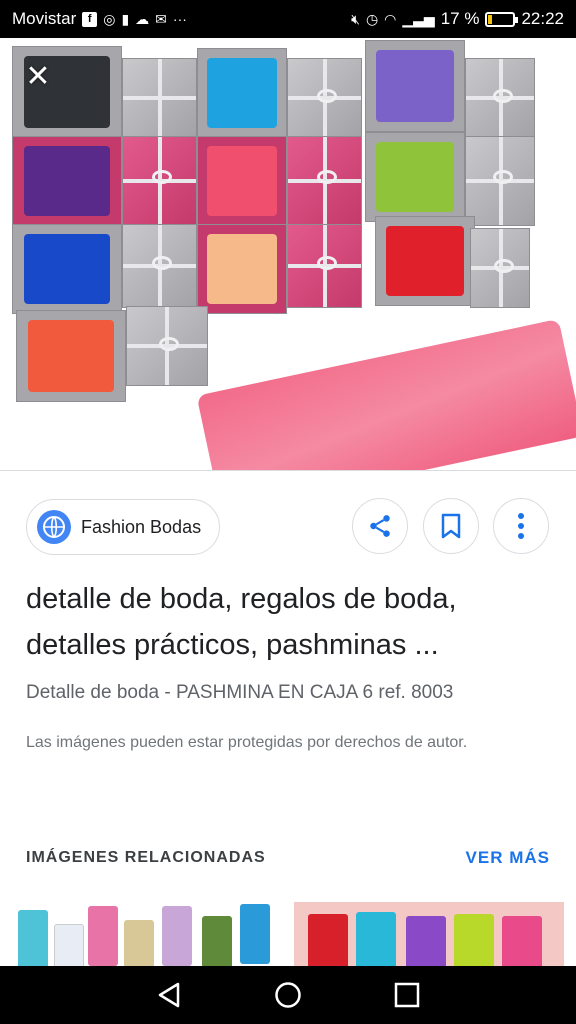 The height and width of the screenshot is (1024, 576). I want to click on navigation-bar, so click(288, 995).